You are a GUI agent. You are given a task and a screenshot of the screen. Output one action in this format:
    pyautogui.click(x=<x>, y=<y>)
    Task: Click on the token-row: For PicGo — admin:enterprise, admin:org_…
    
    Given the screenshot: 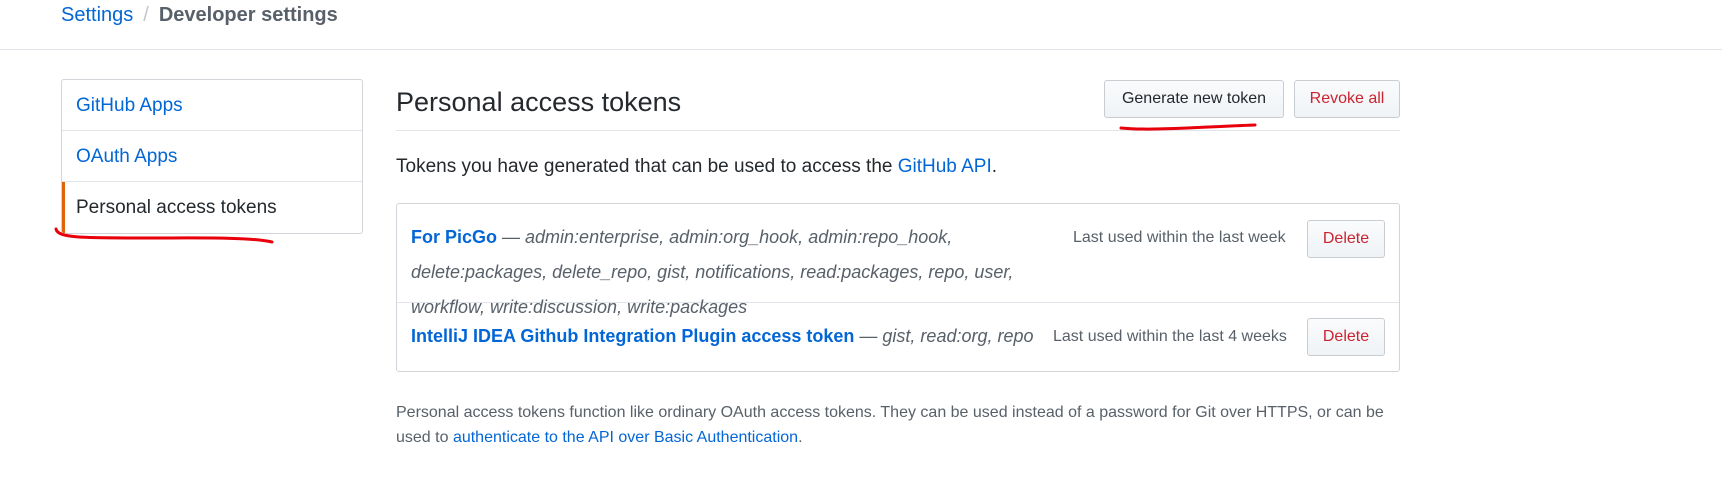 What is the action you would take?
    pyautogui.click(x=898, y=260)
    